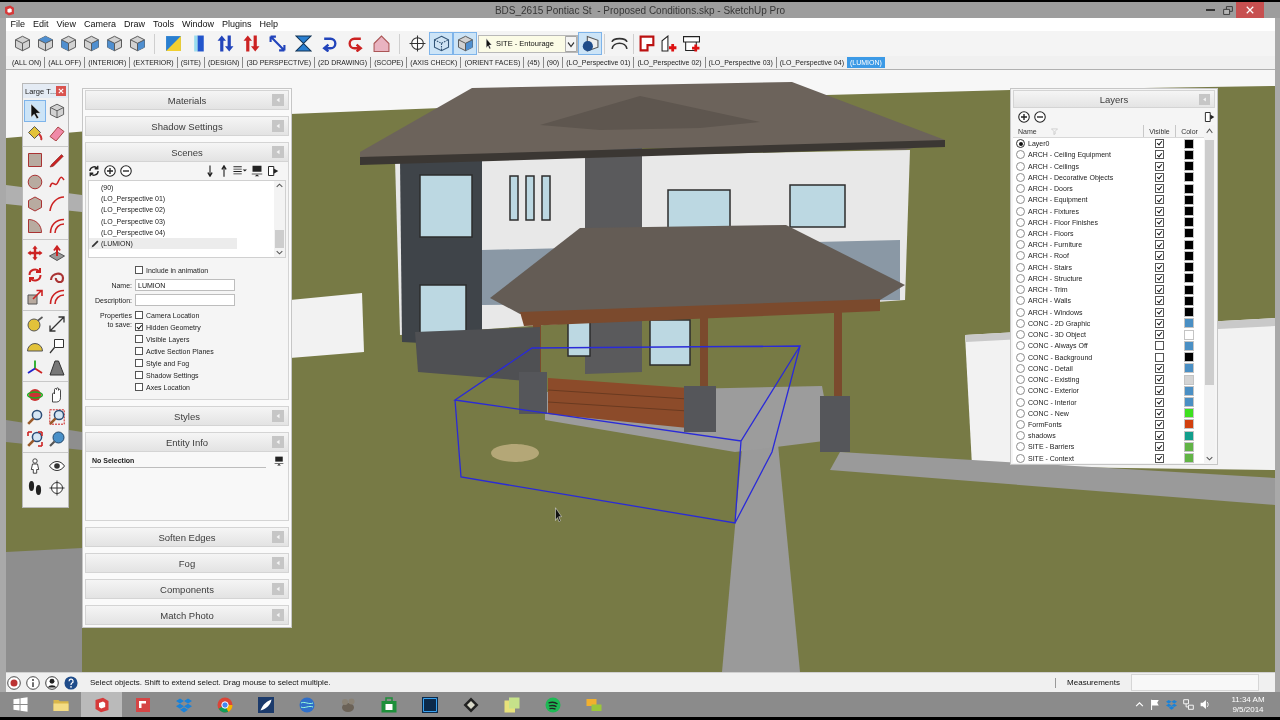 This screenshot has width=1280, height=720. What do you see at coordinates (240, 170) in the screenshot?
I see `list-menu-icon` at bounding box center [240, 170].